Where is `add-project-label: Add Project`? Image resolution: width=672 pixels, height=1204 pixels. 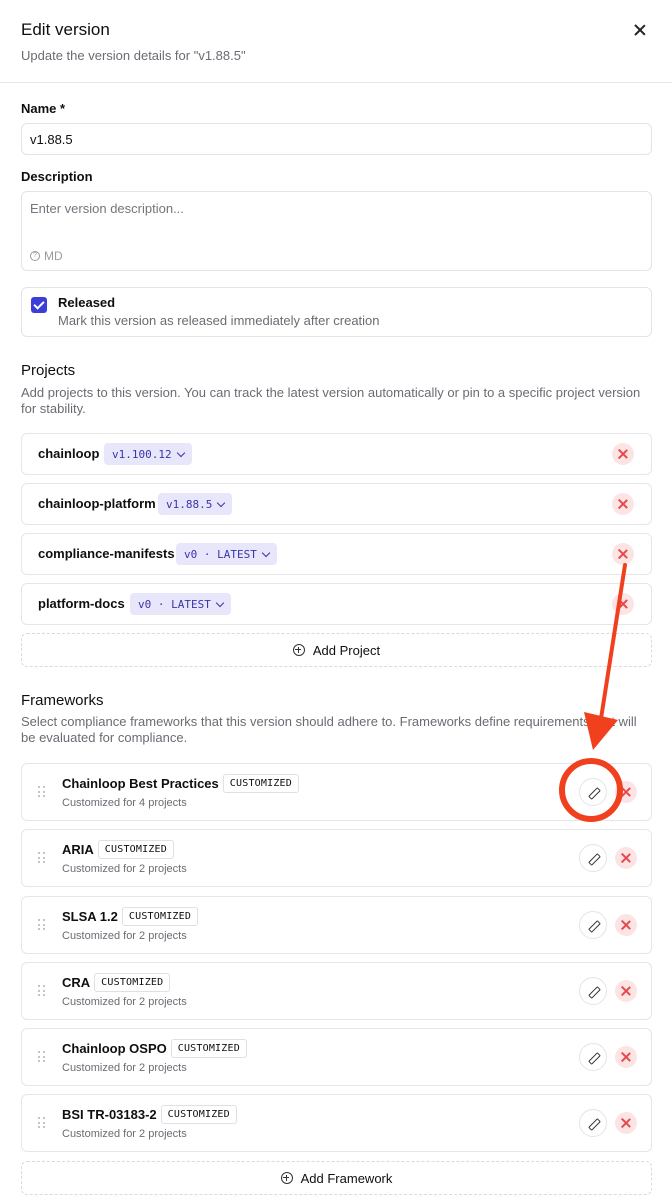
add-project-label: Add Project is located at coordinates (346, 650).